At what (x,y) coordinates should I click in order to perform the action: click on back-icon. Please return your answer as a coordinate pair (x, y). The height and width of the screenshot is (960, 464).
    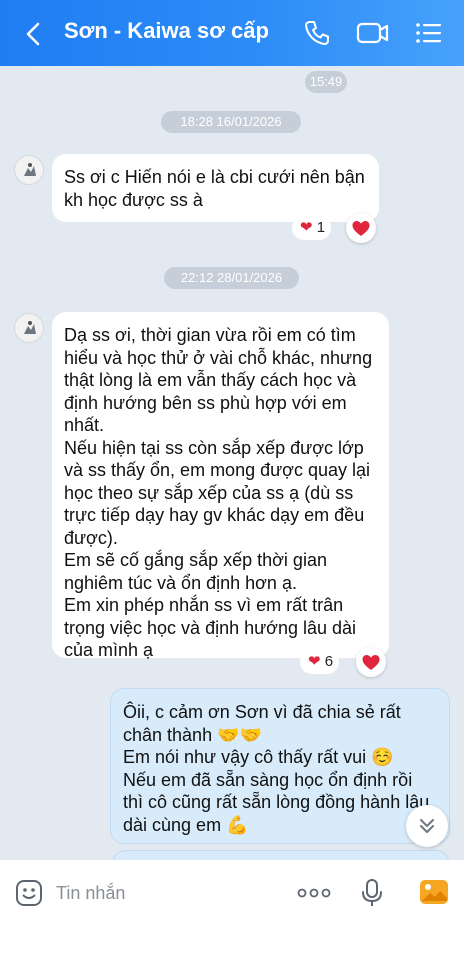
    Looking at the image, I should click on (33, 34).